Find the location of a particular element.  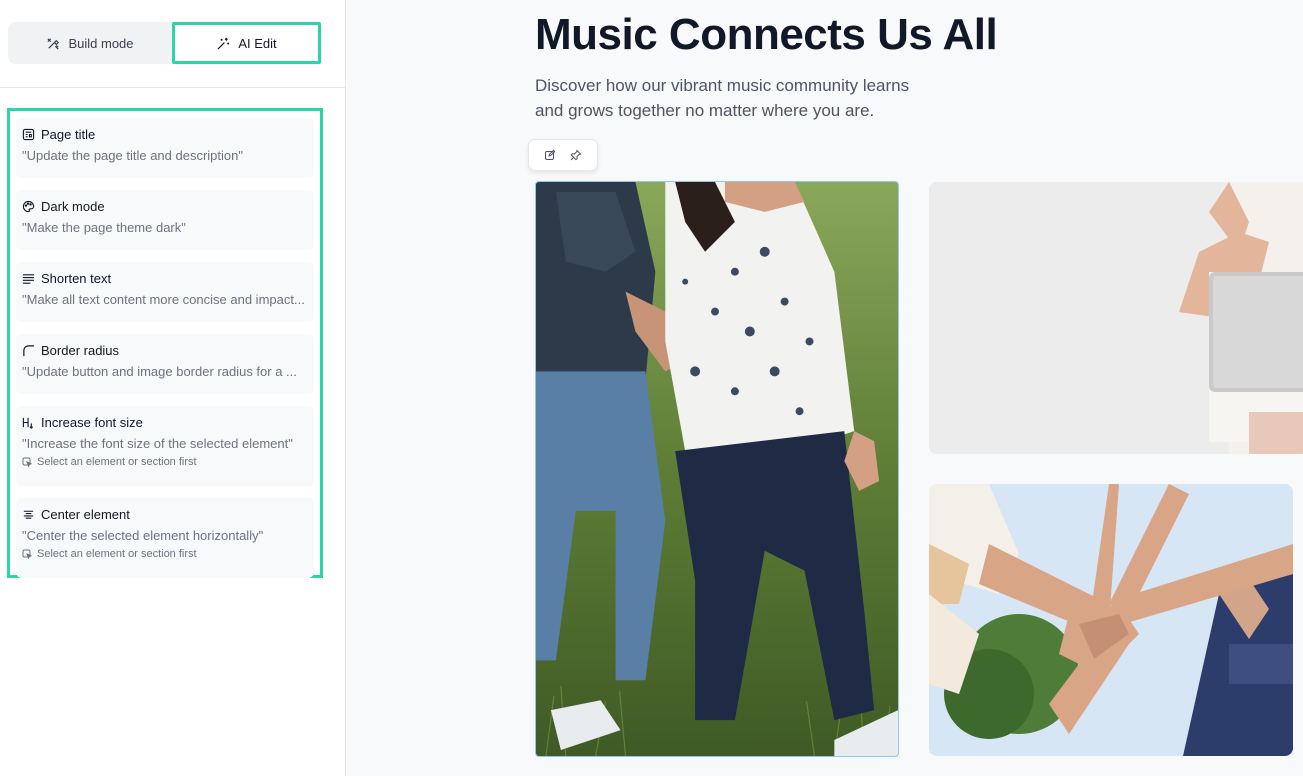

action-title: Page title is located at coordinates (68, 134).